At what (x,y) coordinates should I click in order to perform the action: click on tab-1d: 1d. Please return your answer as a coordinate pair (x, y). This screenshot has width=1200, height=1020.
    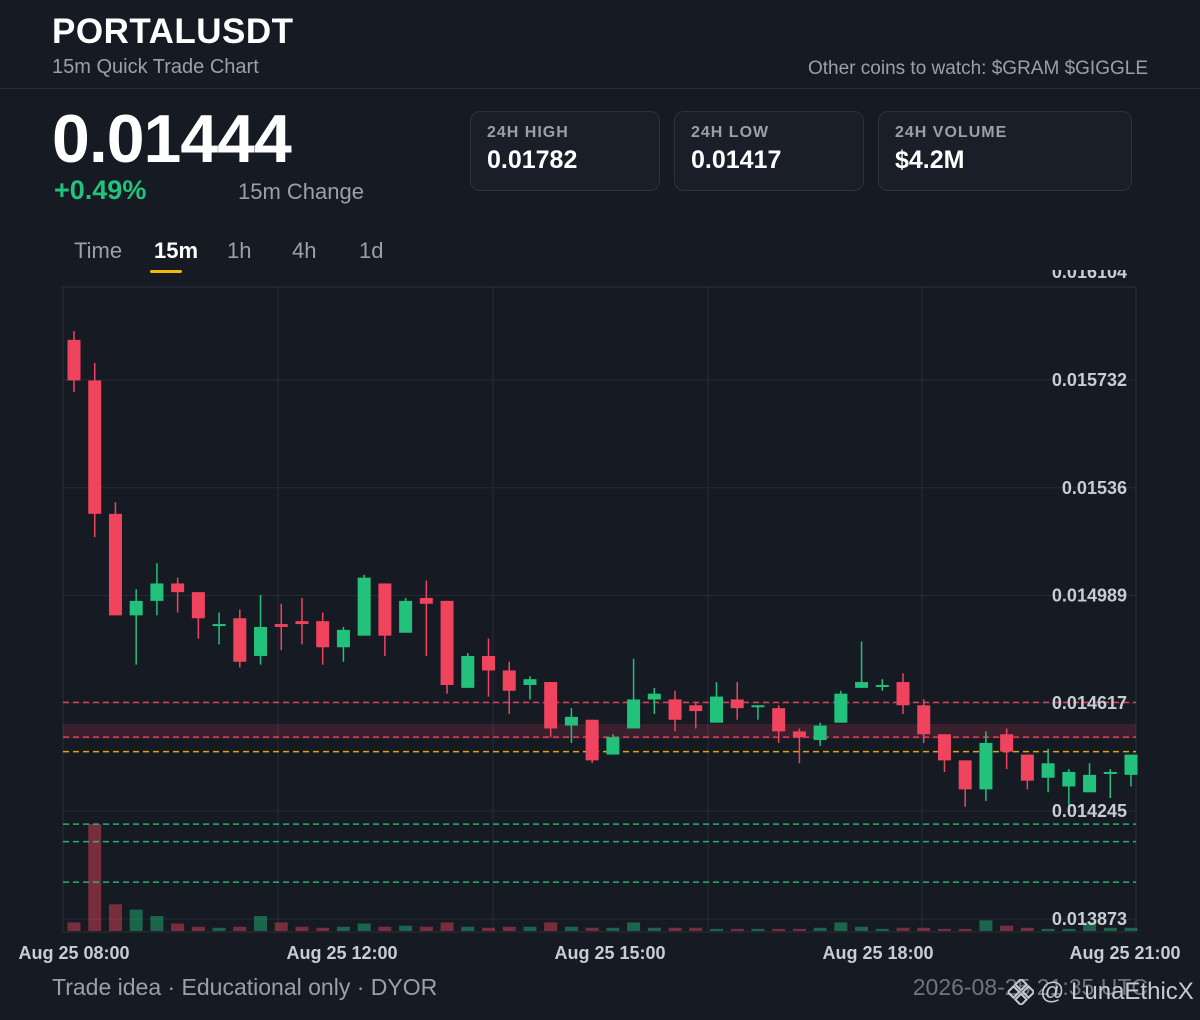
    Looking at the image, I should click on (371, 251).